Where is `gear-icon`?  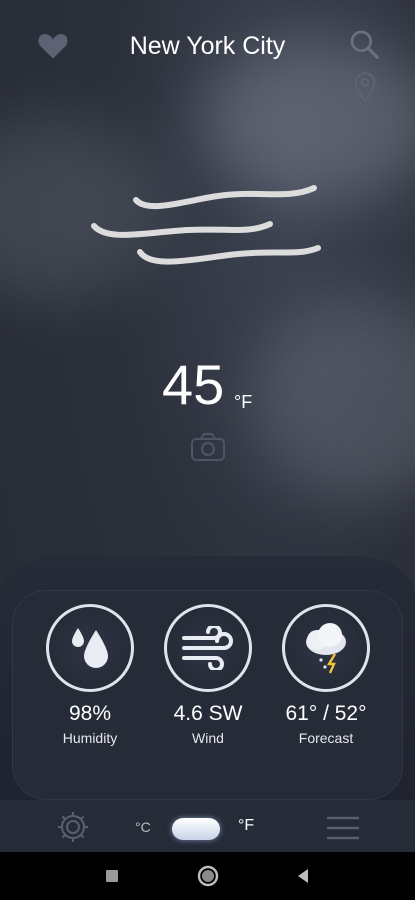
gear-icon is located at coordinates (73, 827).